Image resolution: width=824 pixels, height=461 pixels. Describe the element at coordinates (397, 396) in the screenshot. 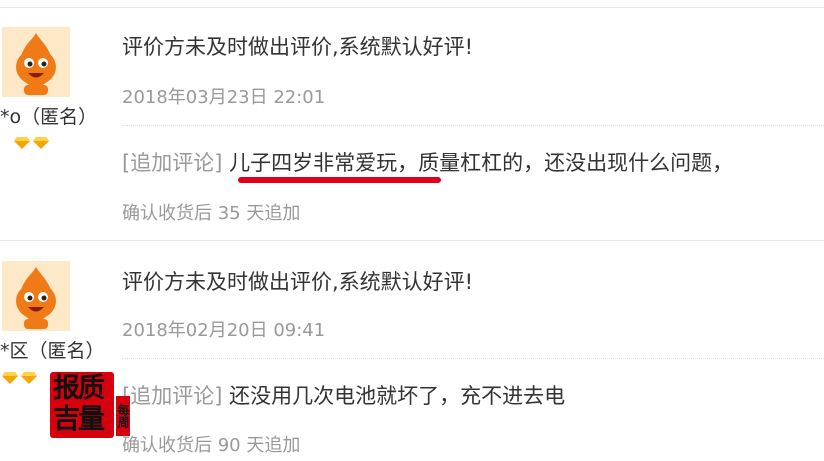

I see `append-text: 还没用几次电池就坏了，充不进去电` at that location.